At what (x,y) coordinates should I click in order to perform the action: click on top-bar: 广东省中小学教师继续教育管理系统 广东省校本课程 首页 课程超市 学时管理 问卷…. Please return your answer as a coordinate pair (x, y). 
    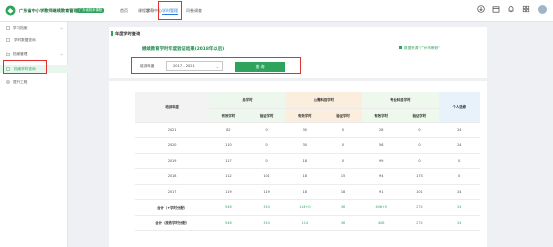
    Looking at the image, I should click on (276, 11).